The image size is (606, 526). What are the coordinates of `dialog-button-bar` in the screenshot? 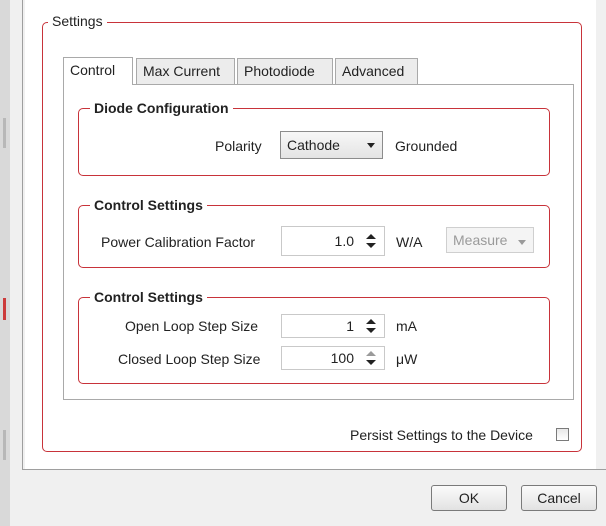 It's located at (314, 498).